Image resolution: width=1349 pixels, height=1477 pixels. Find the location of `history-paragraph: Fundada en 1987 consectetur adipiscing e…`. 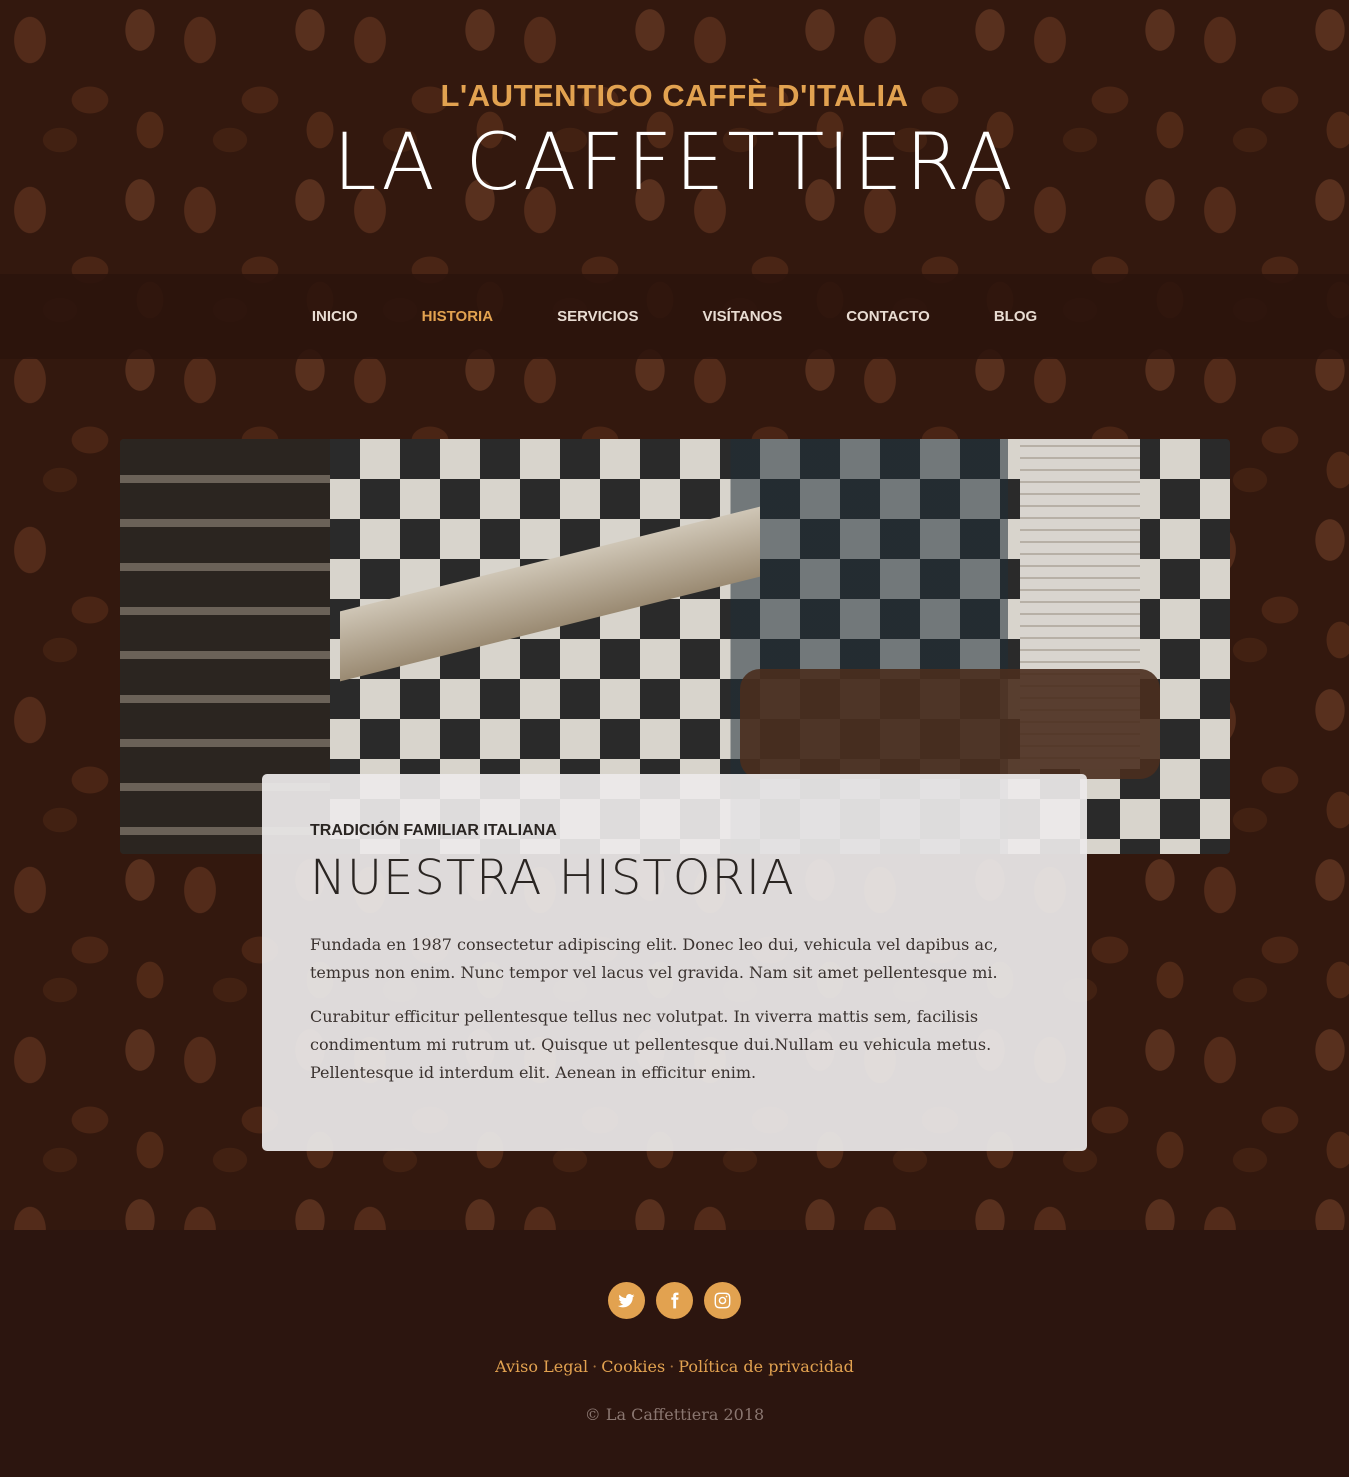

history-paragraph: Fundada en 1987 consectetur adipiscing e… is located at coordinates (654, 958).